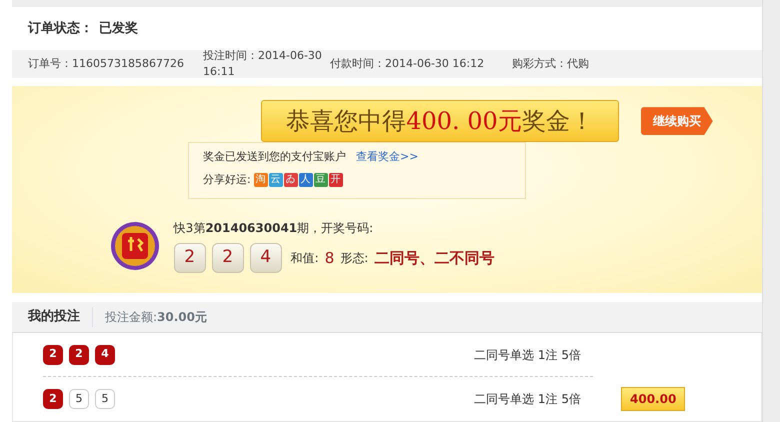 The height and width of the screenshot is (422, 780). I want to click on share-icon: 淘, so click(261, 179).